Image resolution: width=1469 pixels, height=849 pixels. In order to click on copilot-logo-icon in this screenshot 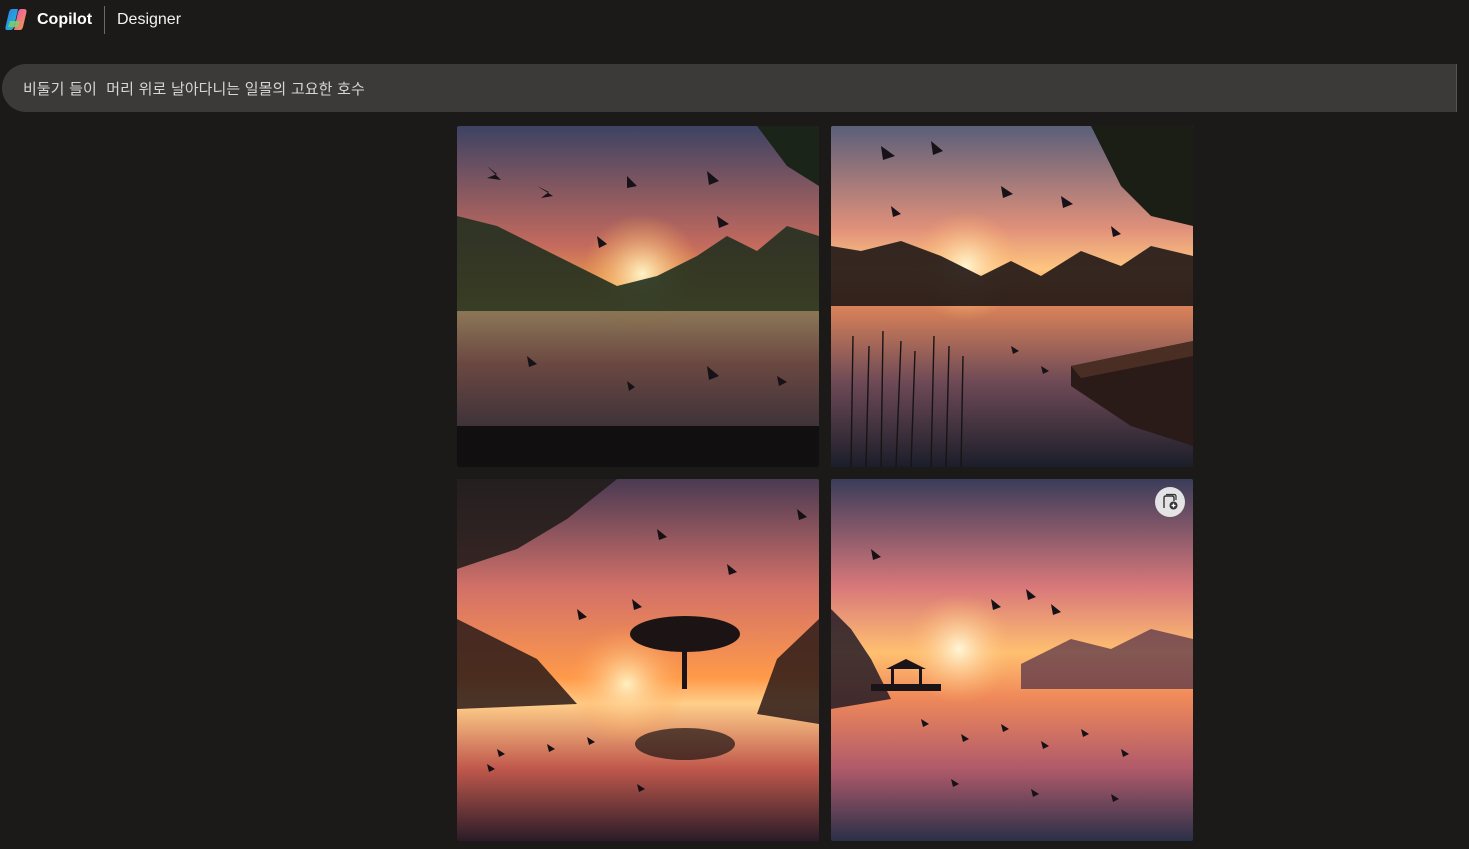, I will do `click(16, 19)`.